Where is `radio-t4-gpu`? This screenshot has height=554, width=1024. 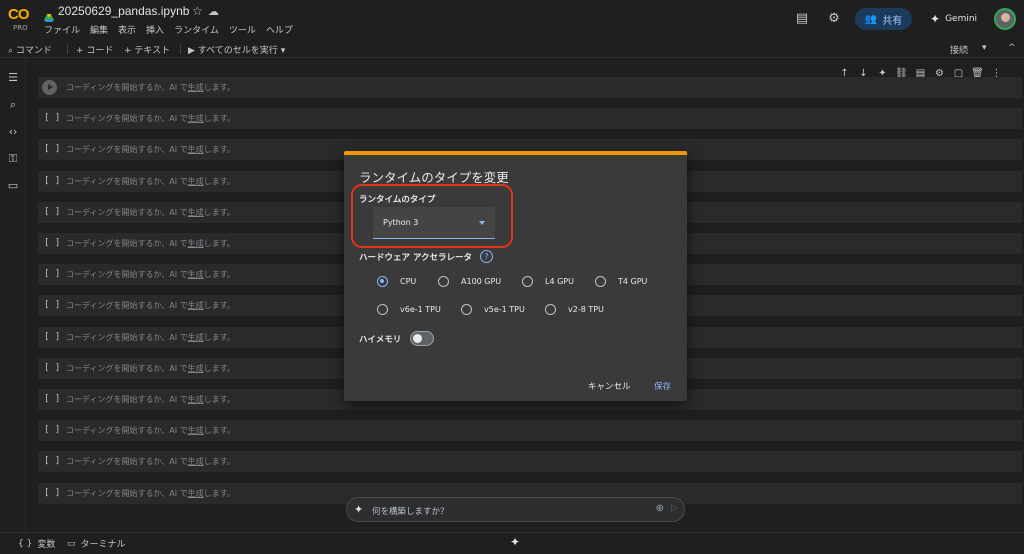 radio-t4-gpu is located at coordinates (600, 281).